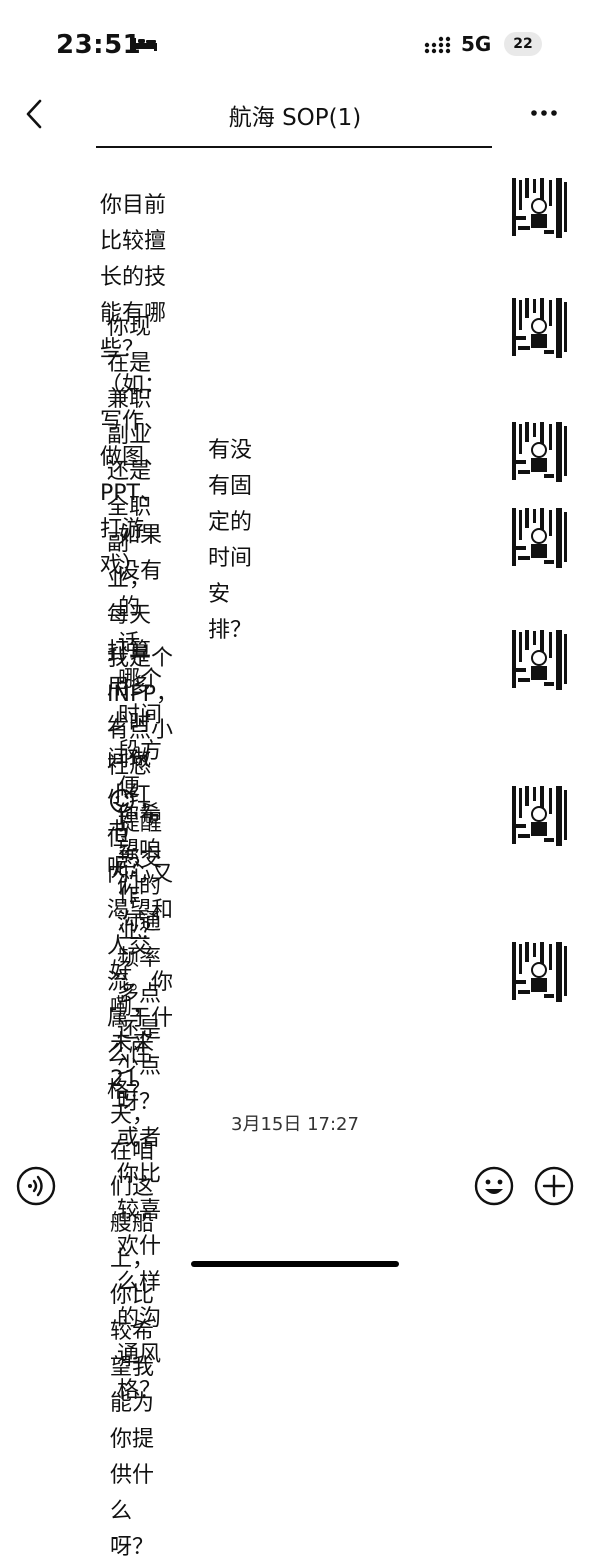 Image resolution: width=590 pixels, height=1566 pixels. Describe the element at coordinates (145, 44) in the screenshot. I see `bed-icon` at that location.